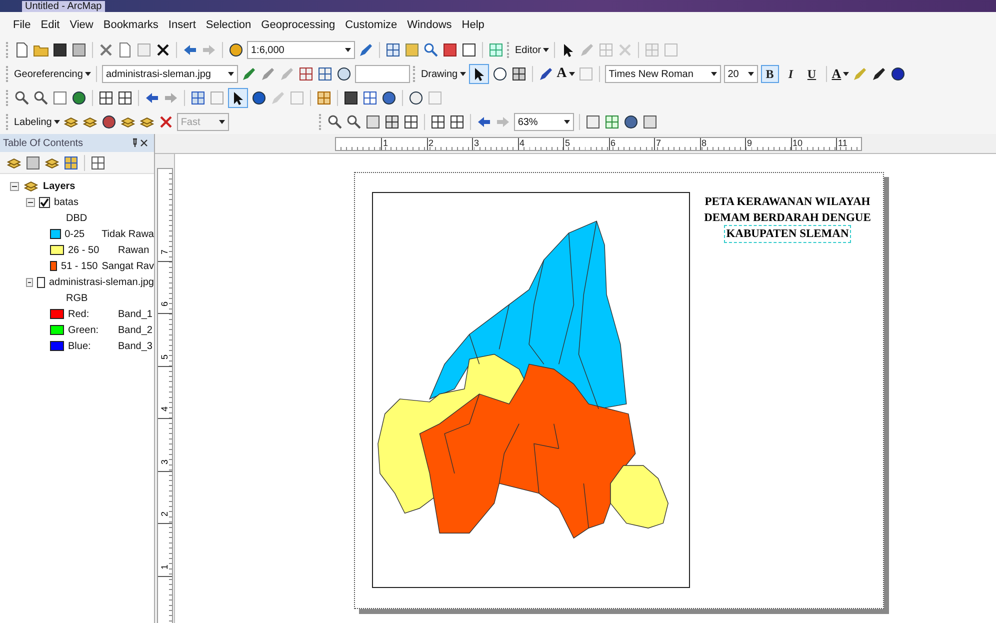 The height and width of the screenshot is (623, 996). Describe the element at coordinates (81, 25) in the screenshot. I see `menu-item: View` at that location.